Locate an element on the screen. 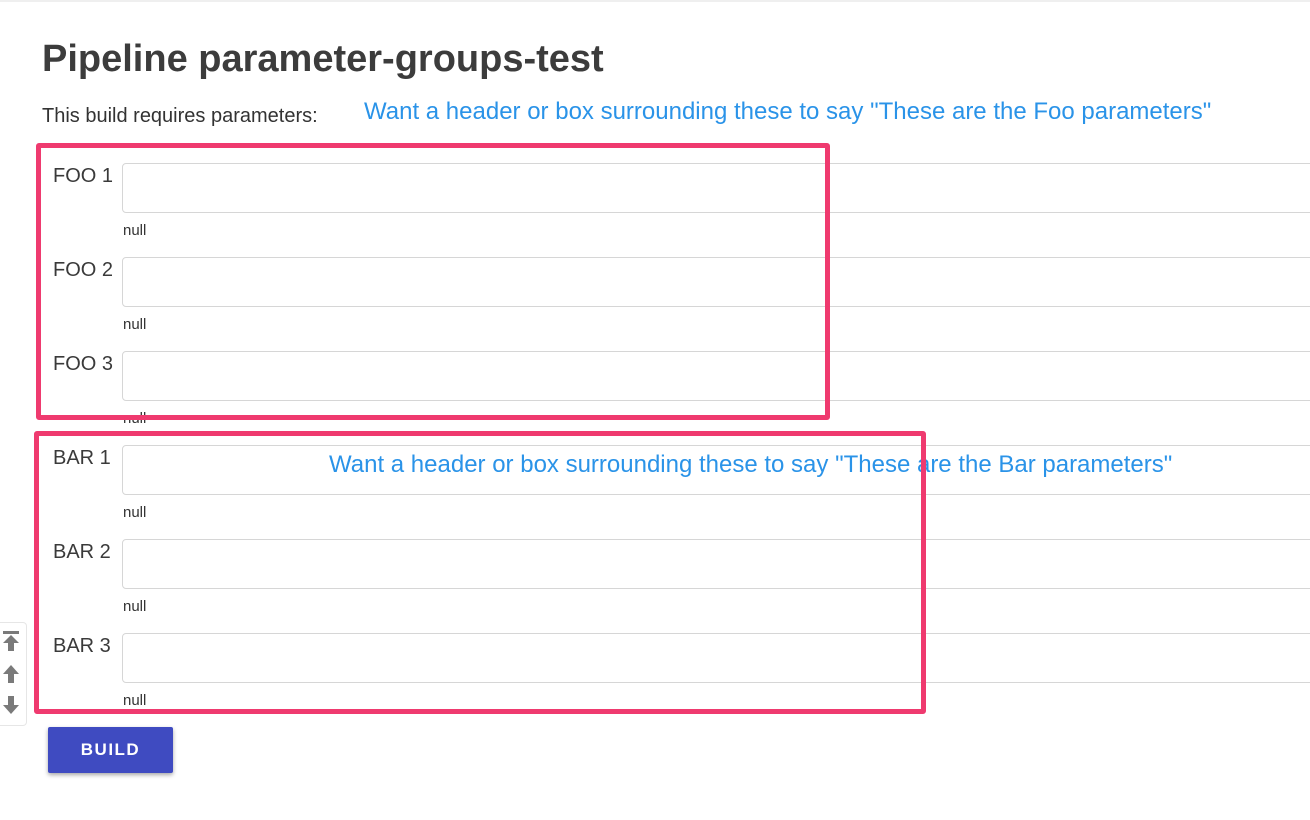 The width and height of the screenshot is (1310, 820). param-label-bar-3: BAR 3 is located at coordinates (82, 646).